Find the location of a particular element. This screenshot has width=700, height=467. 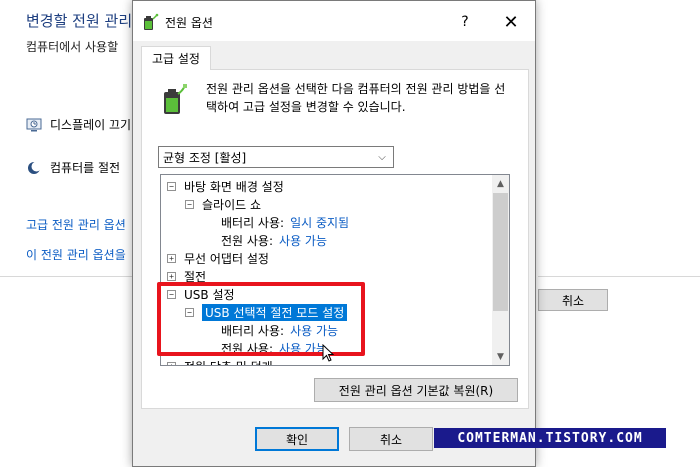

restore-defaults-button: 전원 관리 옵션 기본값 복원(R) is located at coordinates (416, 390).